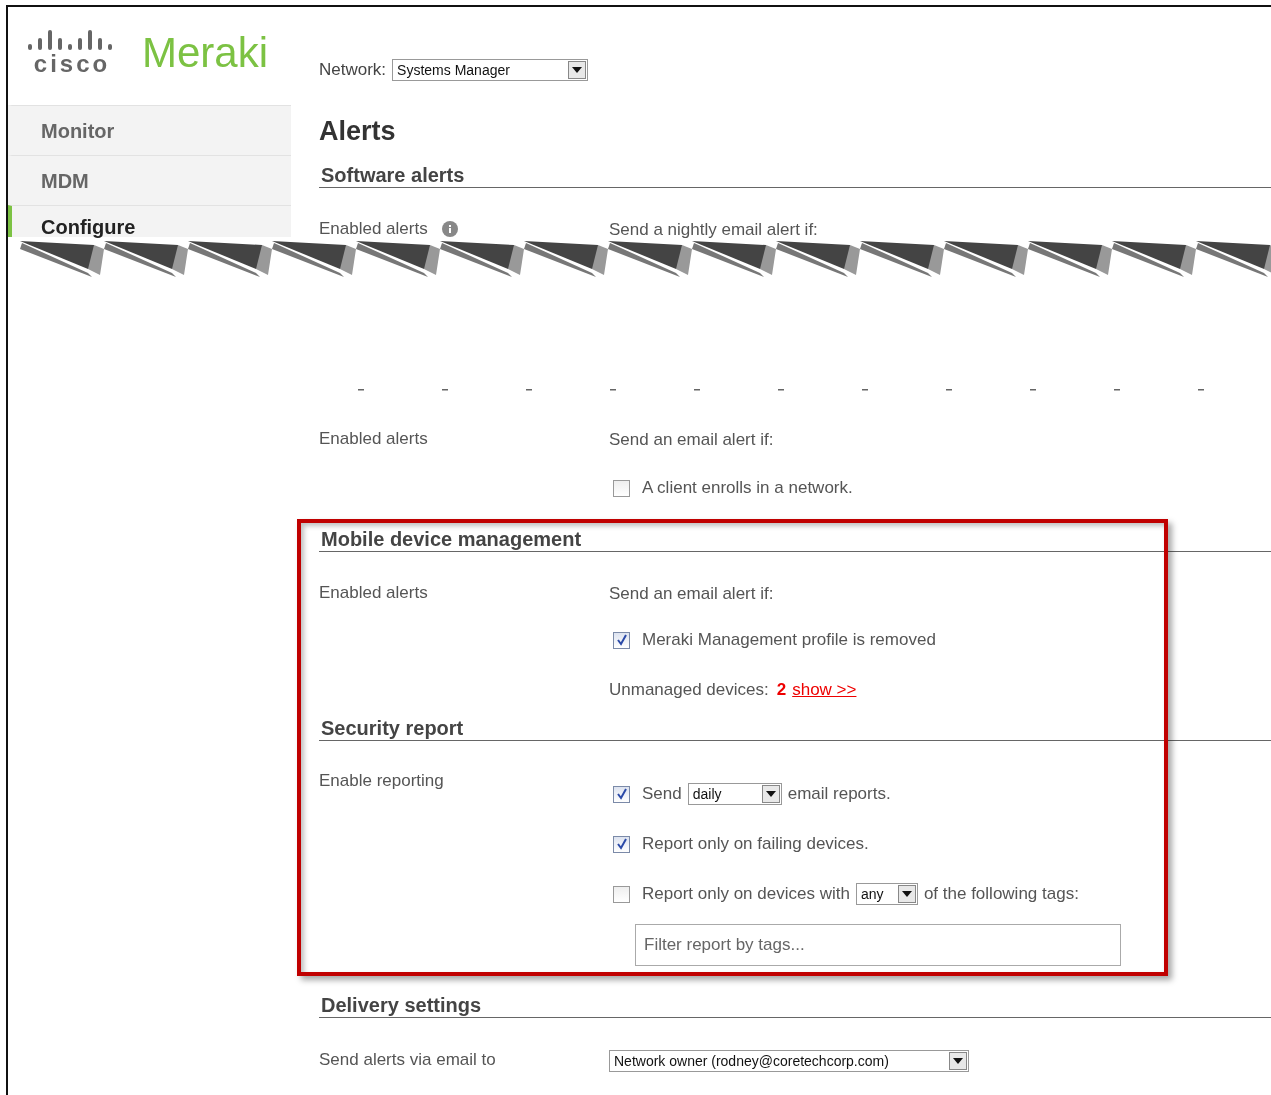  What do you see at coordinates (662, 794) in the screenshot?
I see `checkbox-label: Send` at bounding box center [662, 794].